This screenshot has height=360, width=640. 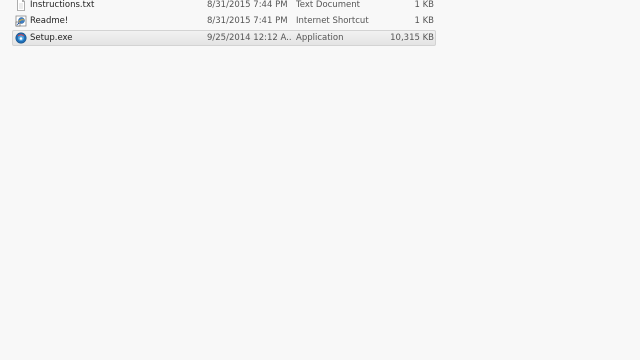 What do you see at coordinates (49, 21) in the screenshot?
I see `file-name: Readme!` at bounding box center [49, 21].